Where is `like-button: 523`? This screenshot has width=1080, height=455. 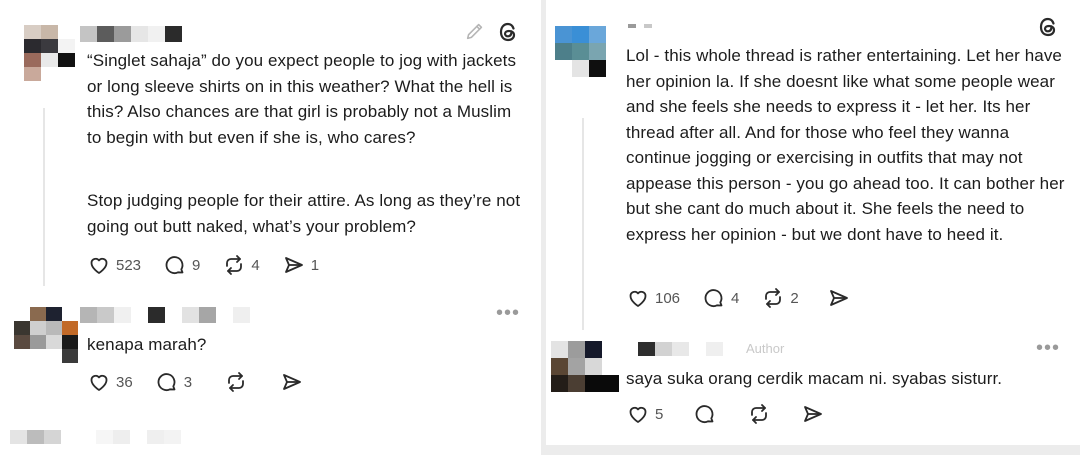
like-button: 523 is located at coordinates (114, 265).